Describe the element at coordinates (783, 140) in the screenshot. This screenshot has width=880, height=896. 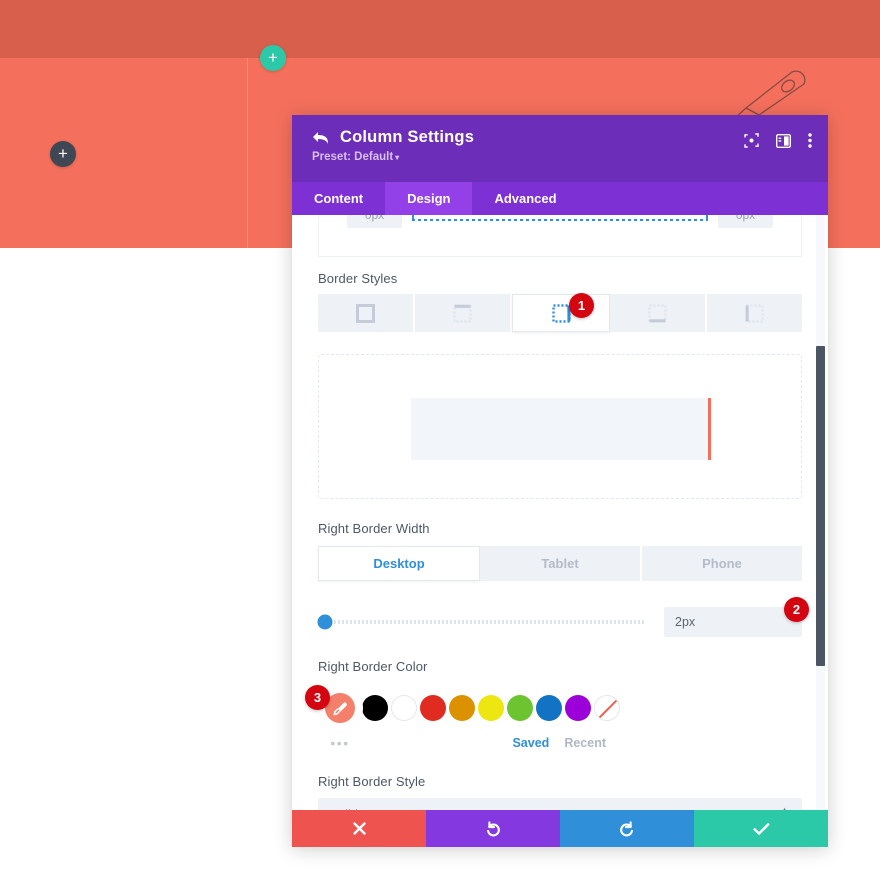
I see `layout-panel-icon` at that location.